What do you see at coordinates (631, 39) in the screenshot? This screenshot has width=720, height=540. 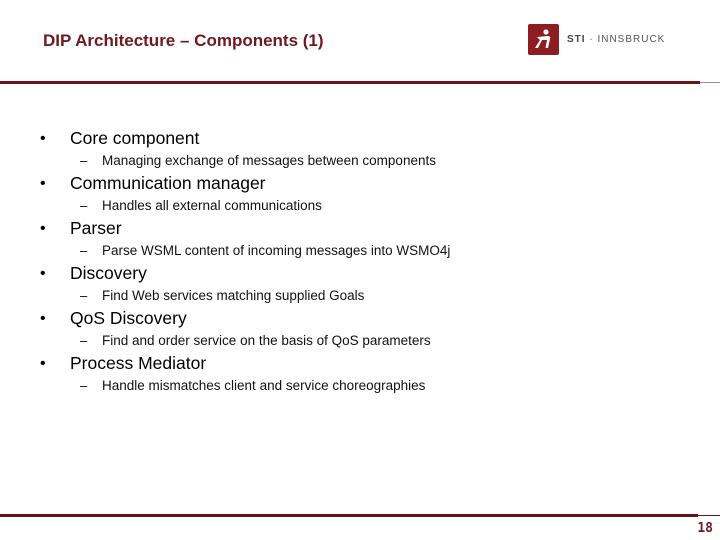 I see `logo-brand-rest: INNSBRUCK` at bounding box center [631, 39].